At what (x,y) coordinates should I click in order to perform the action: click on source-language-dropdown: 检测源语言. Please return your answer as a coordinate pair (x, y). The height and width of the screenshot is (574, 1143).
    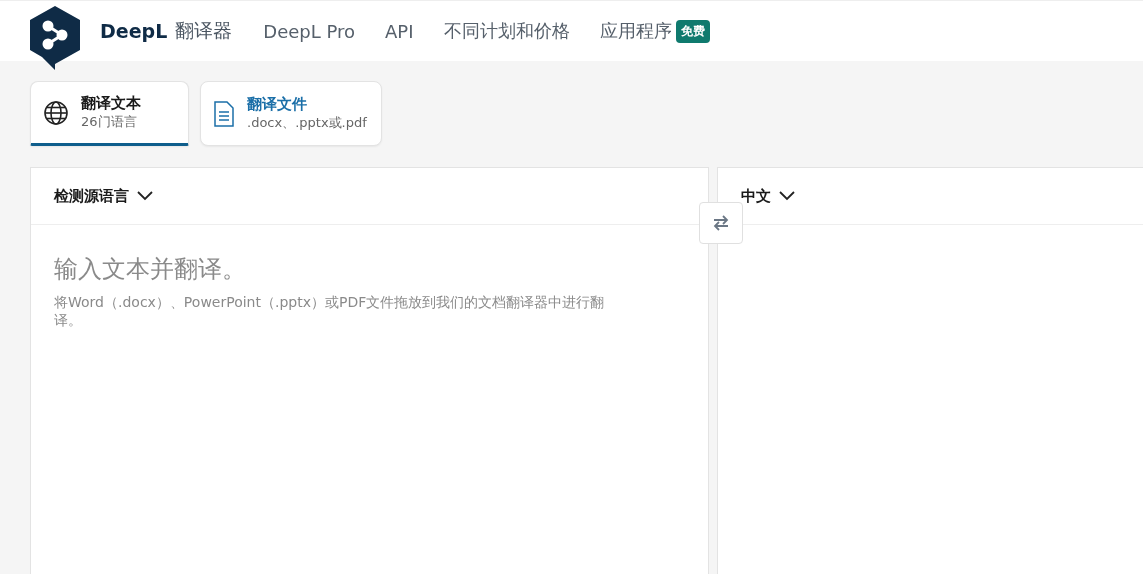
    Looking at the image, I should click on (103, 196).